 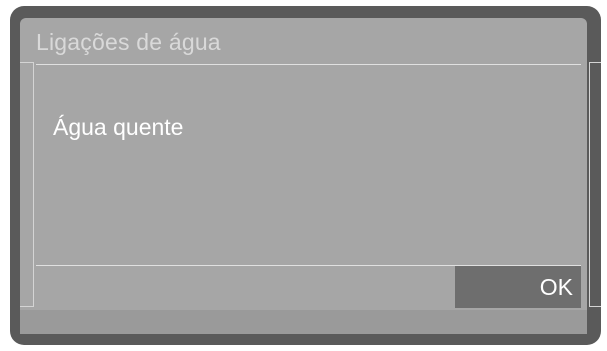 I want to click on left-guide-line, so click(x=33, y=184).